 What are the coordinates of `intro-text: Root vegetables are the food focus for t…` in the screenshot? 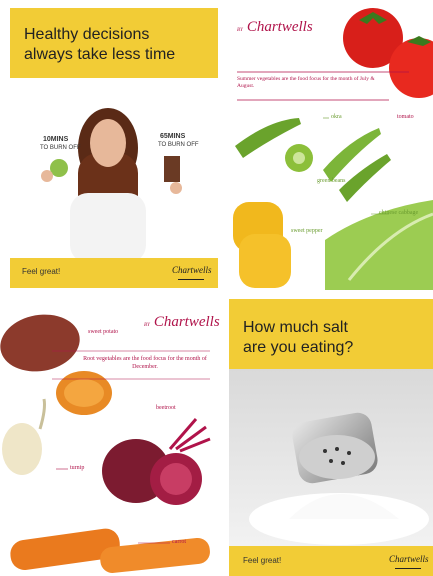 It's located at (145, 363).